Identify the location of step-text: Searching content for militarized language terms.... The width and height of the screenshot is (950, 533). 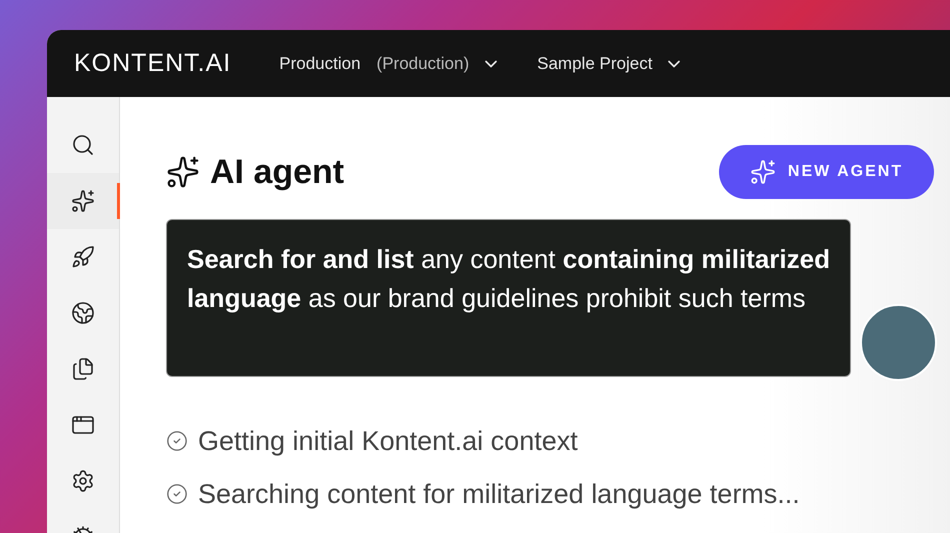
(499, 494).